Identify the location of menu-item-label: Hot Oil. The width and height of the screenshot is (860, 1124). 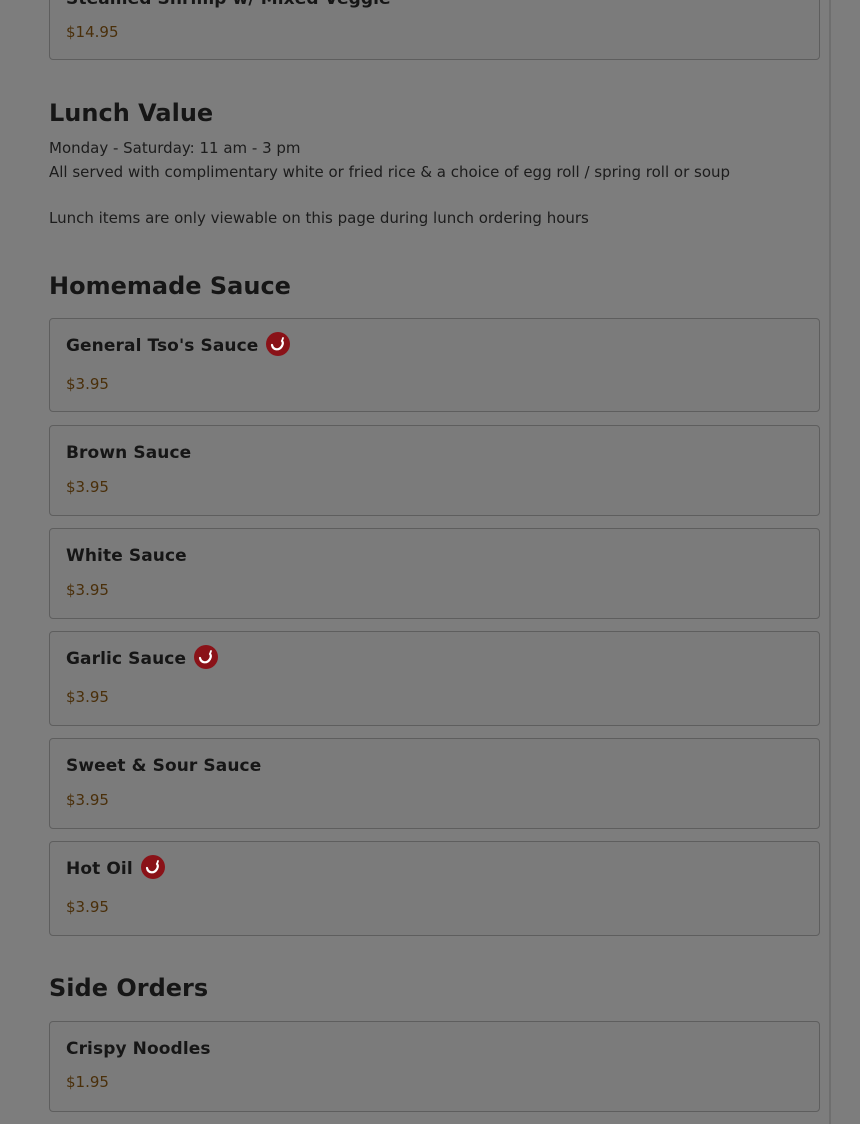
(99, 869).